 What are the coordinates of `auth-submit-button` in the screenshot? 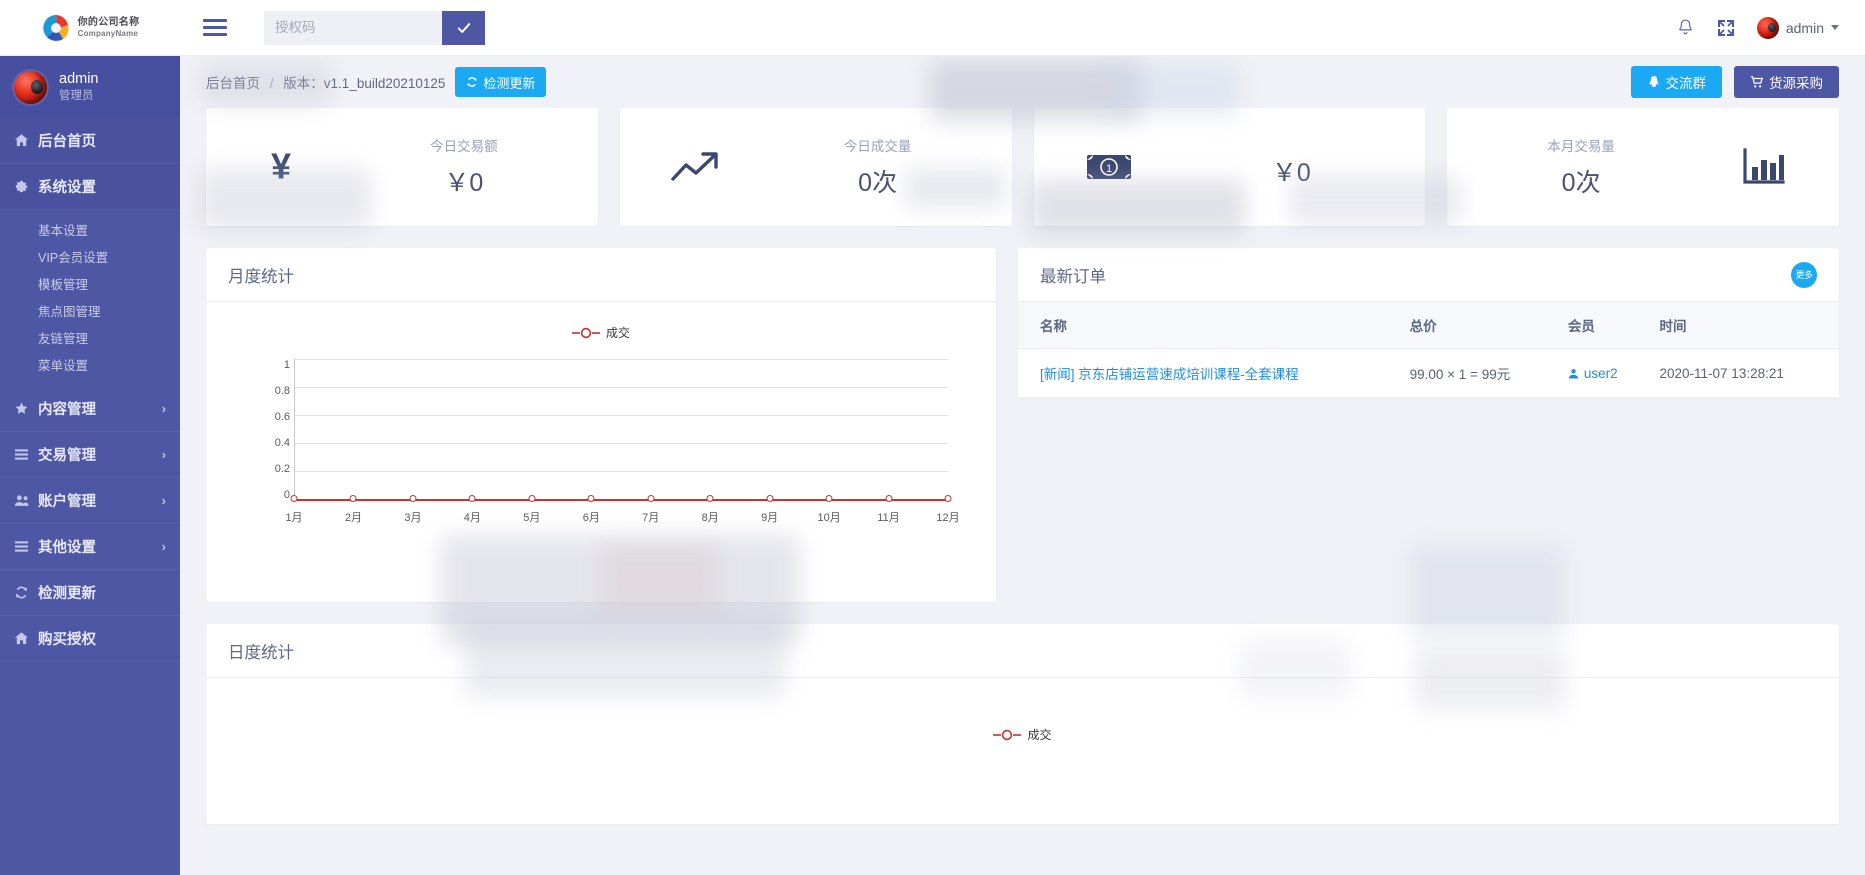 It's located at (463, 27).